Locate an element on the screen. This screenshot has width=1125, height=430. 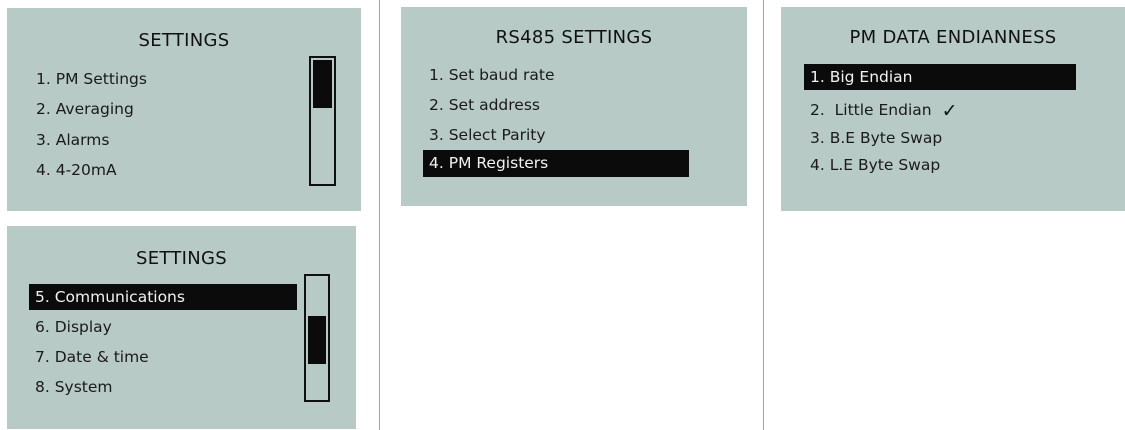
menu-item-be-byte-swap: 3. B.E Byte Swap is located at coordinates (876, 138).